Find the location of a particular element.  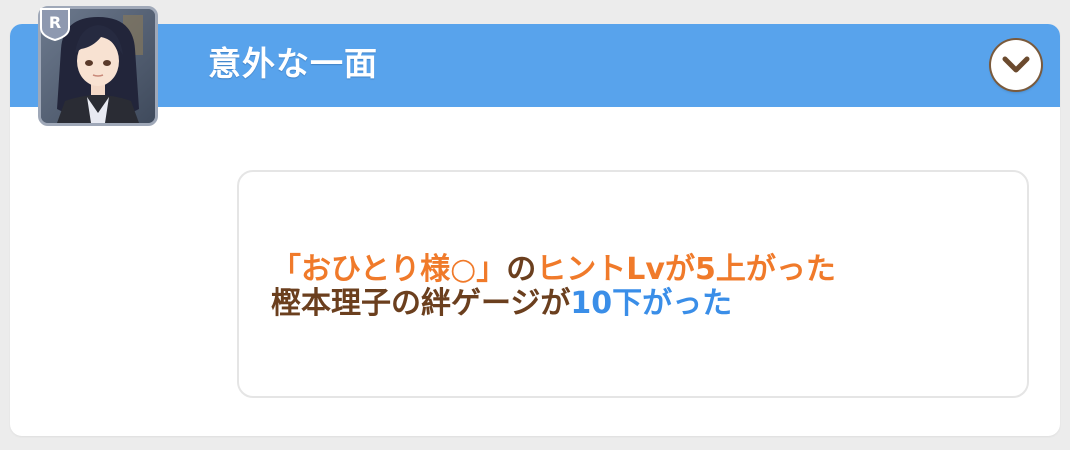

hint-effect: ヒントLvが5上がった is located at coordinates (686, 269).